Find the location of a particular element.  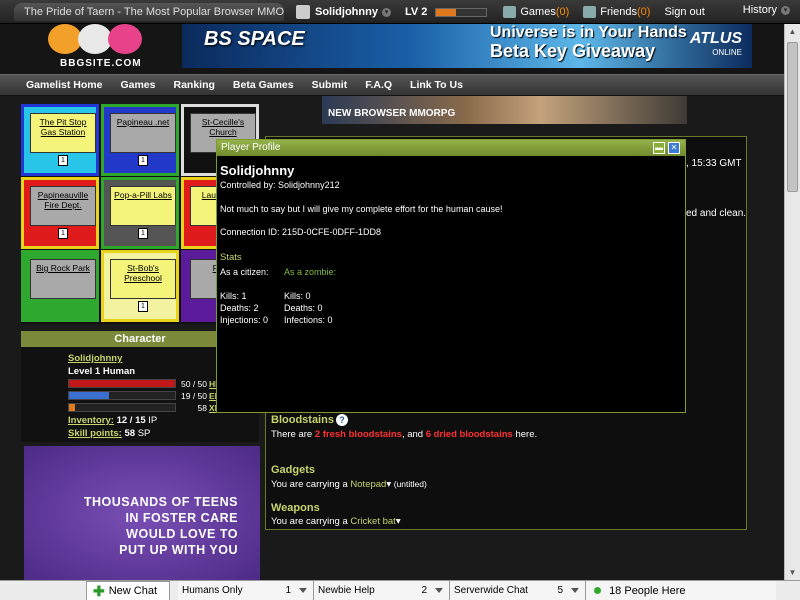

map-cell-label: The Pit Stop Gas Station is located at coordinates (63, 133).